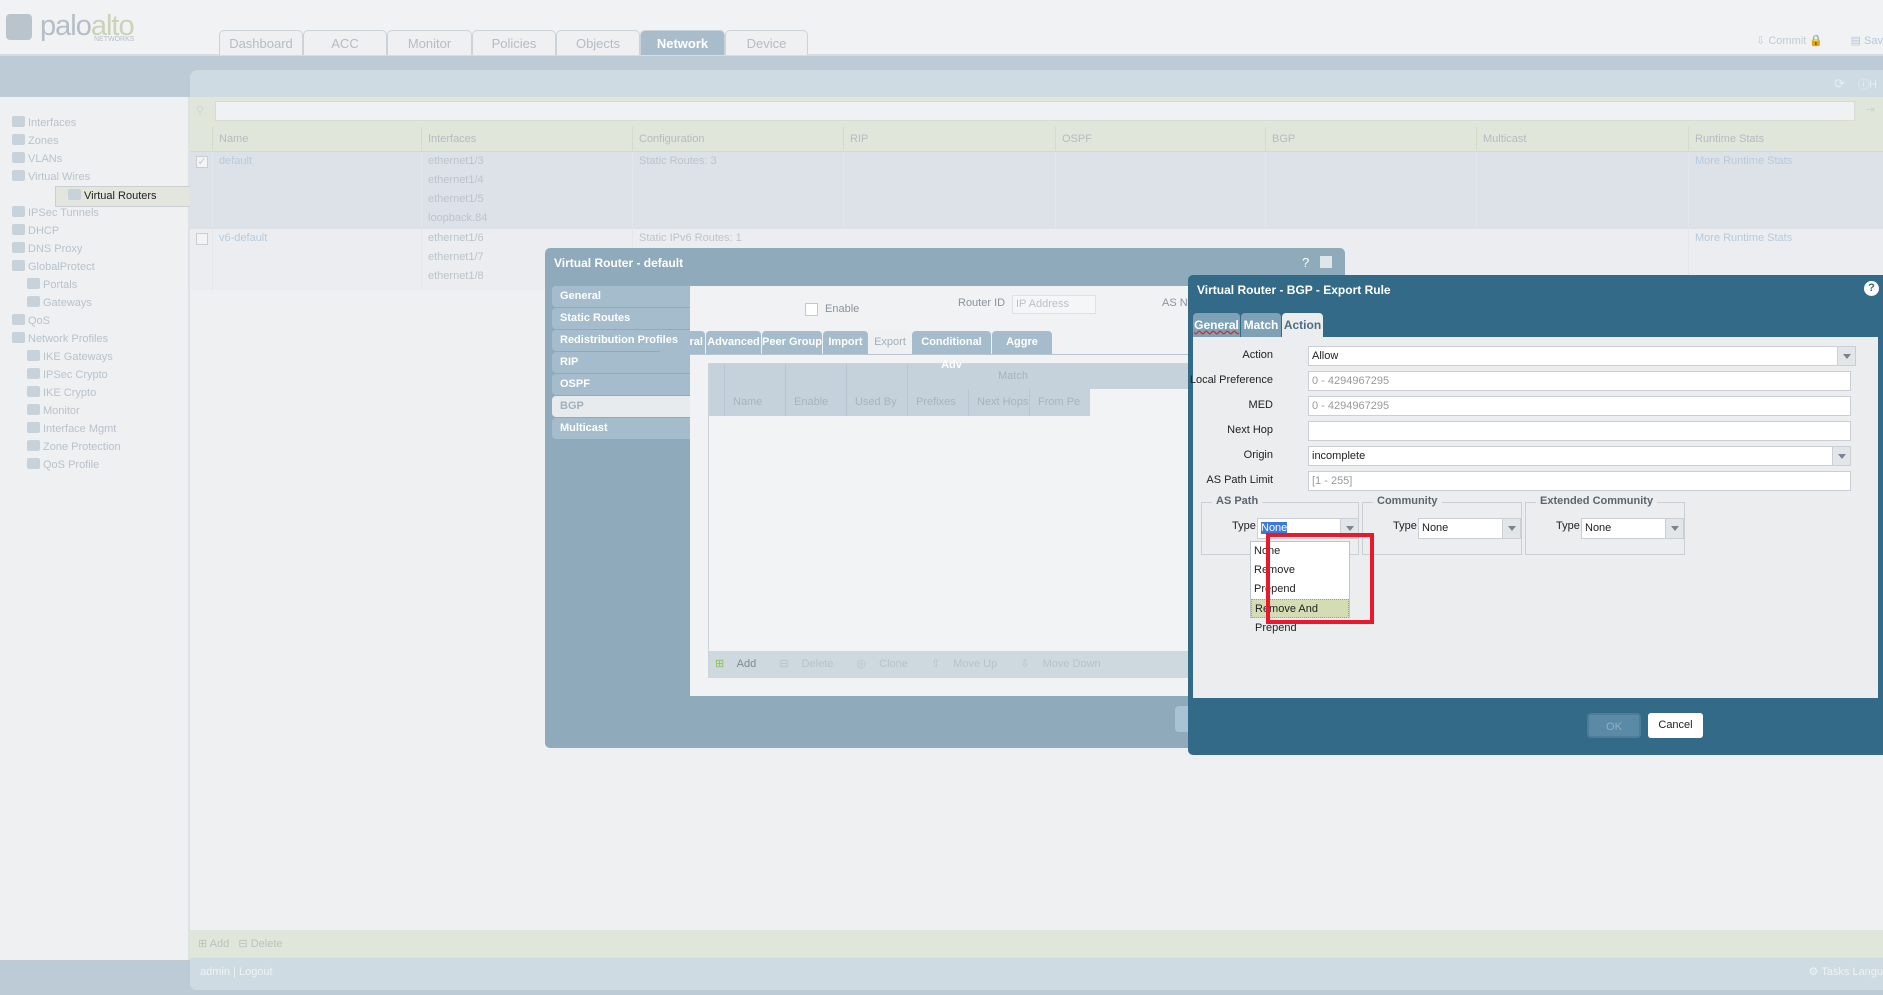 The image size is (1883, 995). I want to click on med-input: 0 - 4294967295, so click(1579, 406).